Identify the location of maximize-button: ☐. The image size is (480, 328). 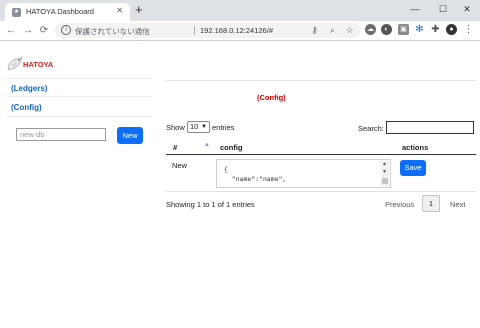
(443, 9).